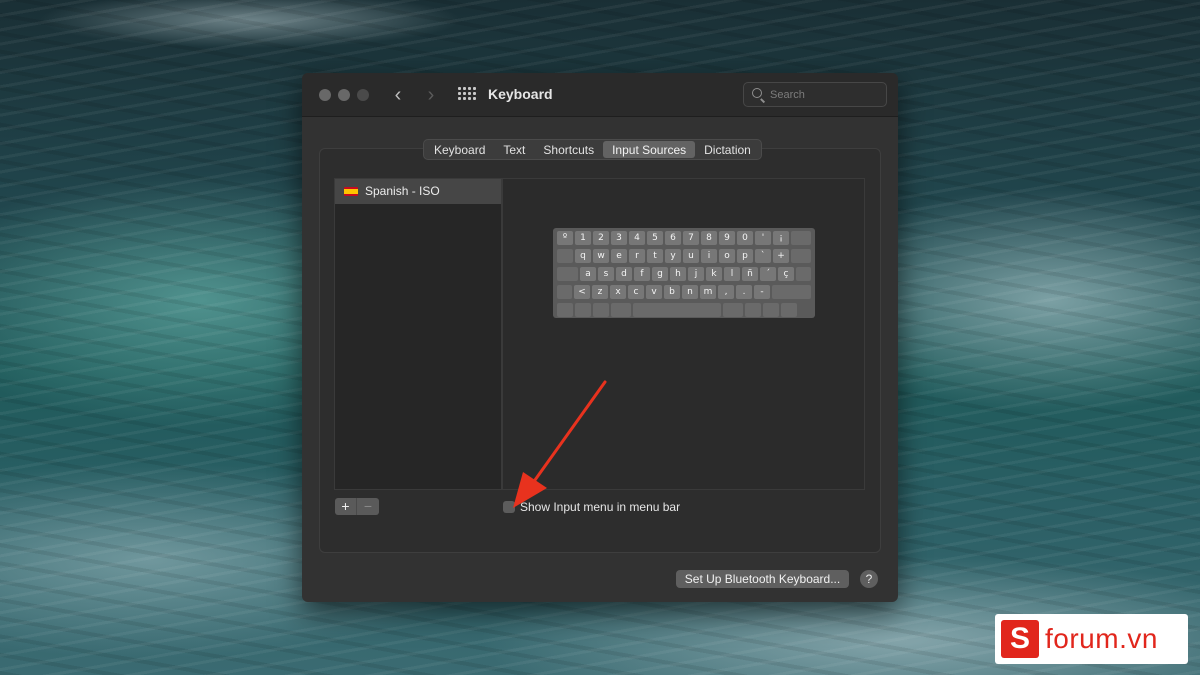 The image size is (1200, 675). I want to click on tab-text: Text, so click(514, 149).